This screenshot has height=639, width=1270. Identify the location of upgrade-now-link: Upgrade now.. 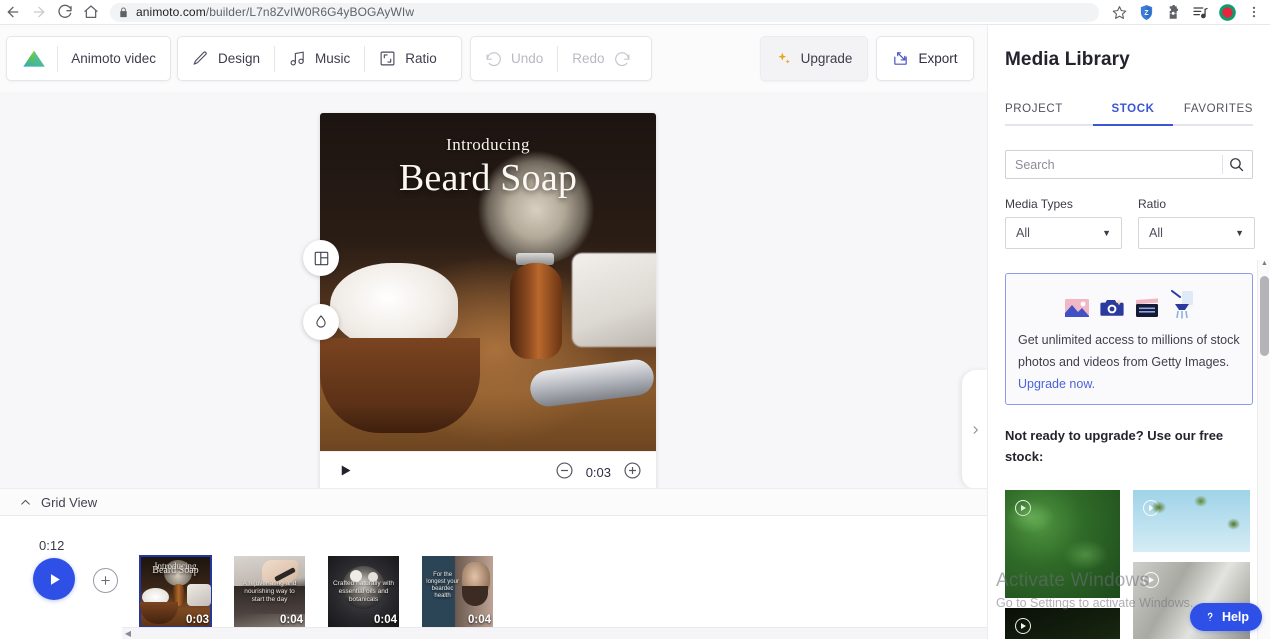
(1056, 384).